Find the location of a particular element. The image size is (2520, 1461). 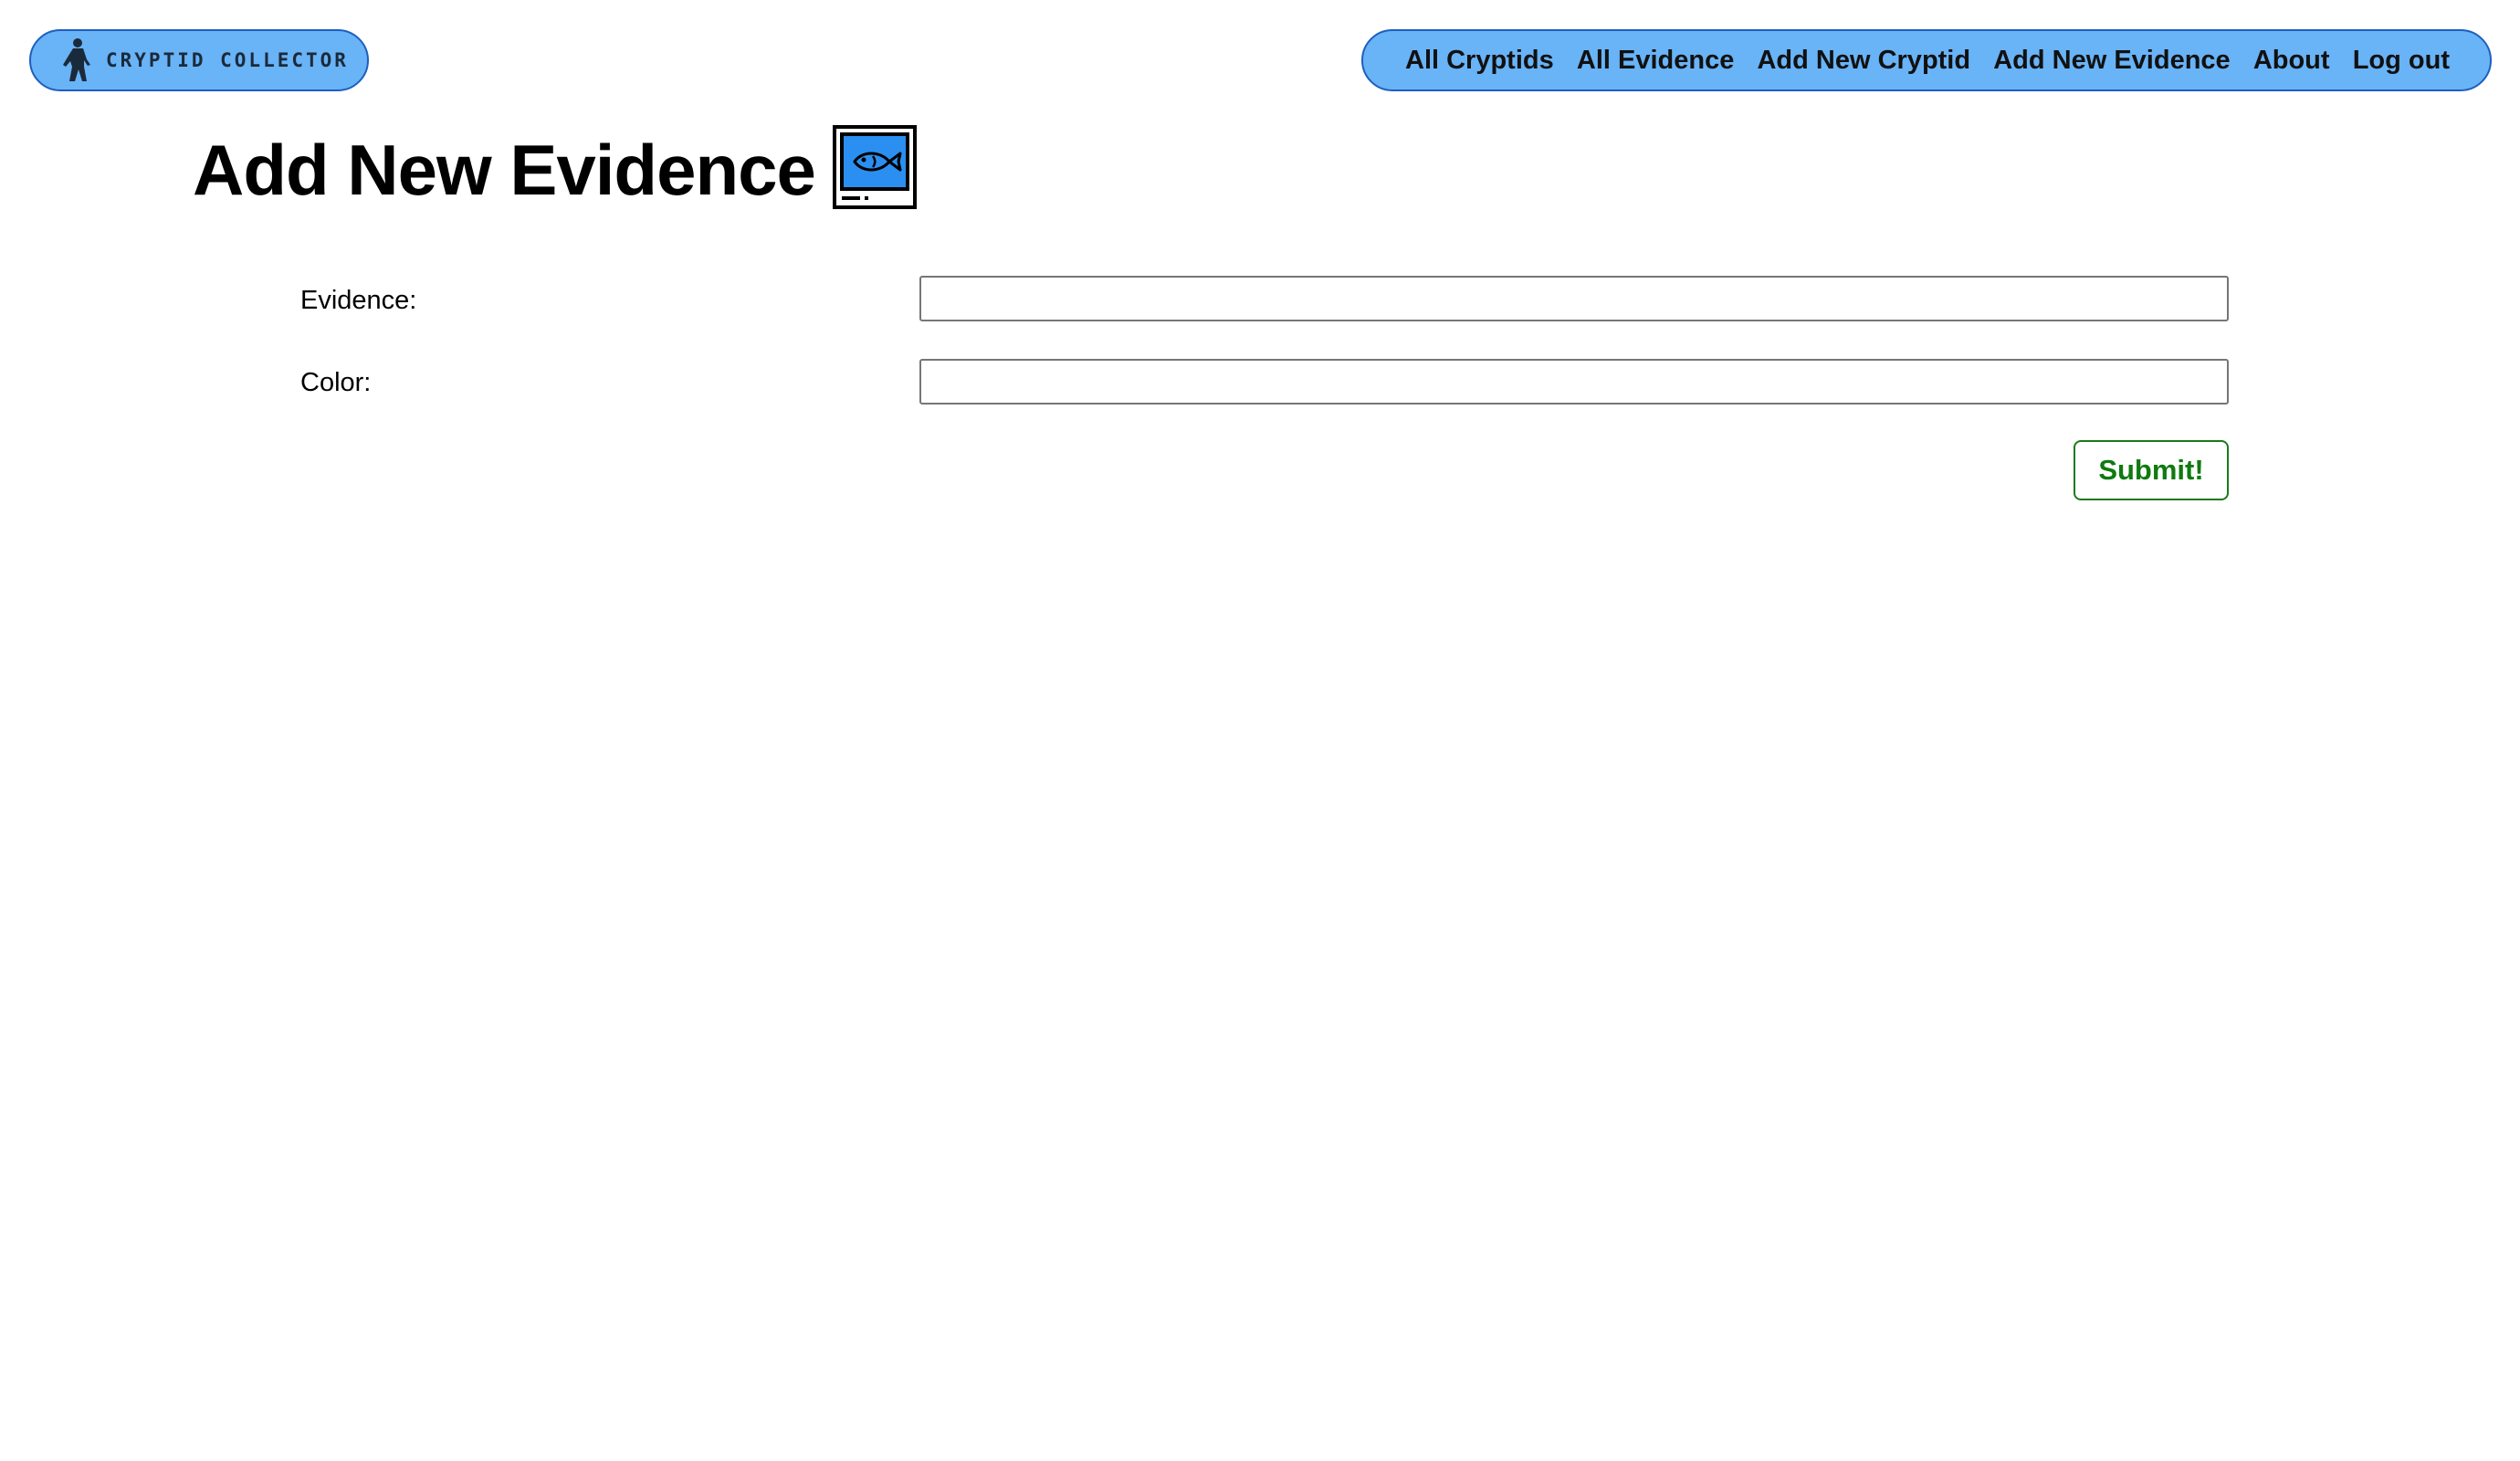

nav-all-evidence: All Evidence is located at coordinates (1655, 61).